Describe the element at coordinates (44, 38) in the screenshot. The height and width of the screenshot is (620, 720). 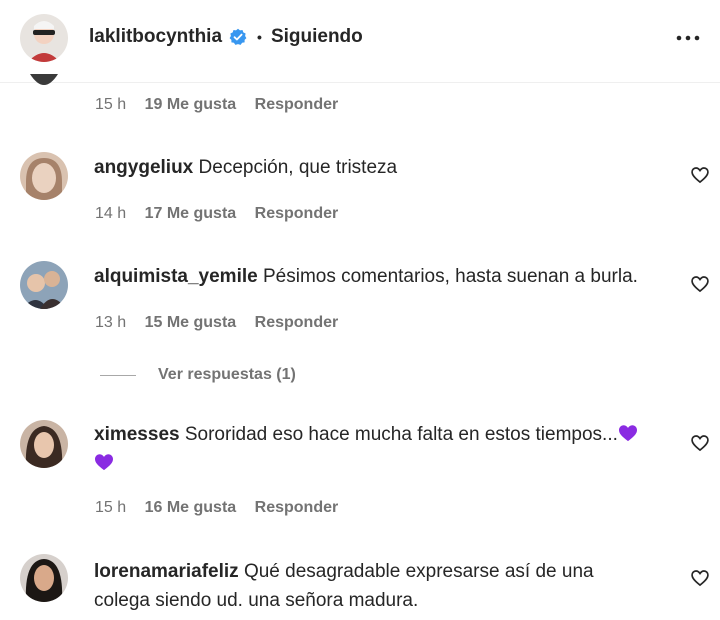
I see `profile-avatar` at that location.